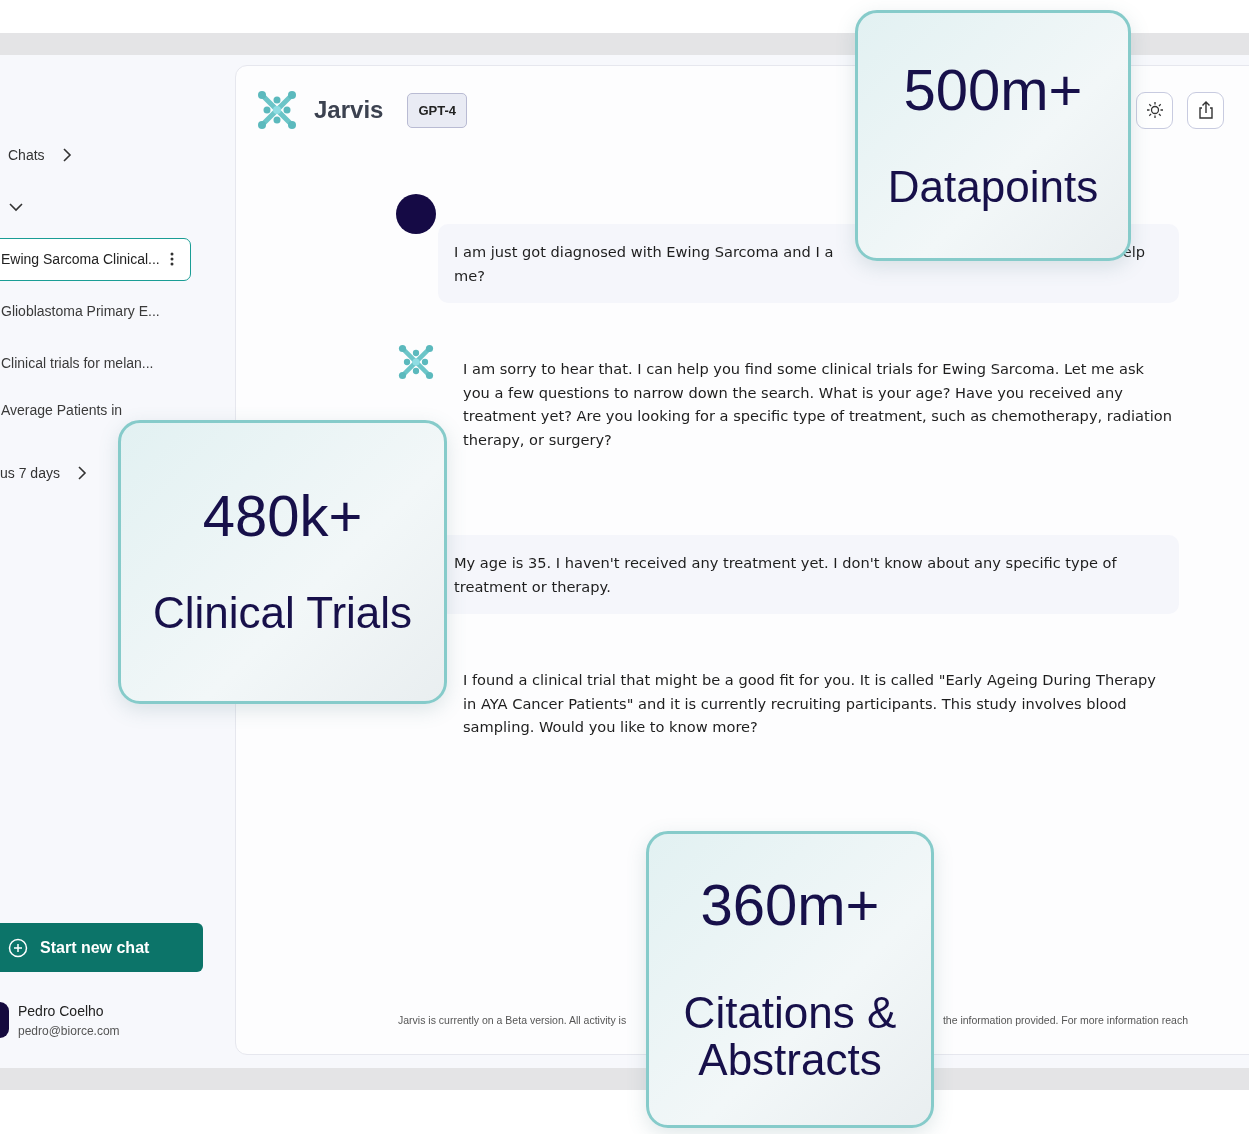 The height and width of the screenshot is (1134, 1249). I want to click on user-email: pedro@biorce.com, so click(69, 1030).